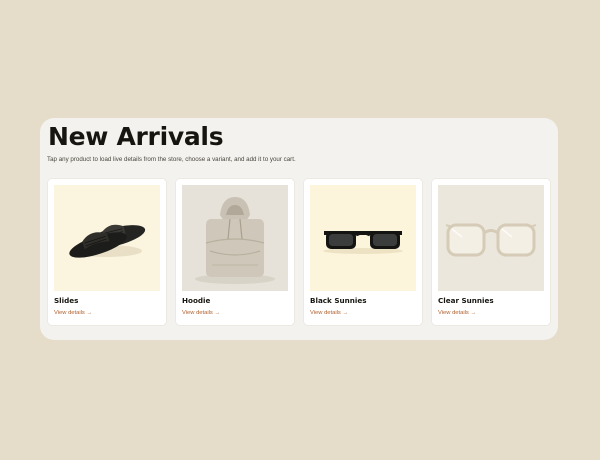 The image size is (600, 460). I want to click on product-image-hoodie, so click(235, 238).